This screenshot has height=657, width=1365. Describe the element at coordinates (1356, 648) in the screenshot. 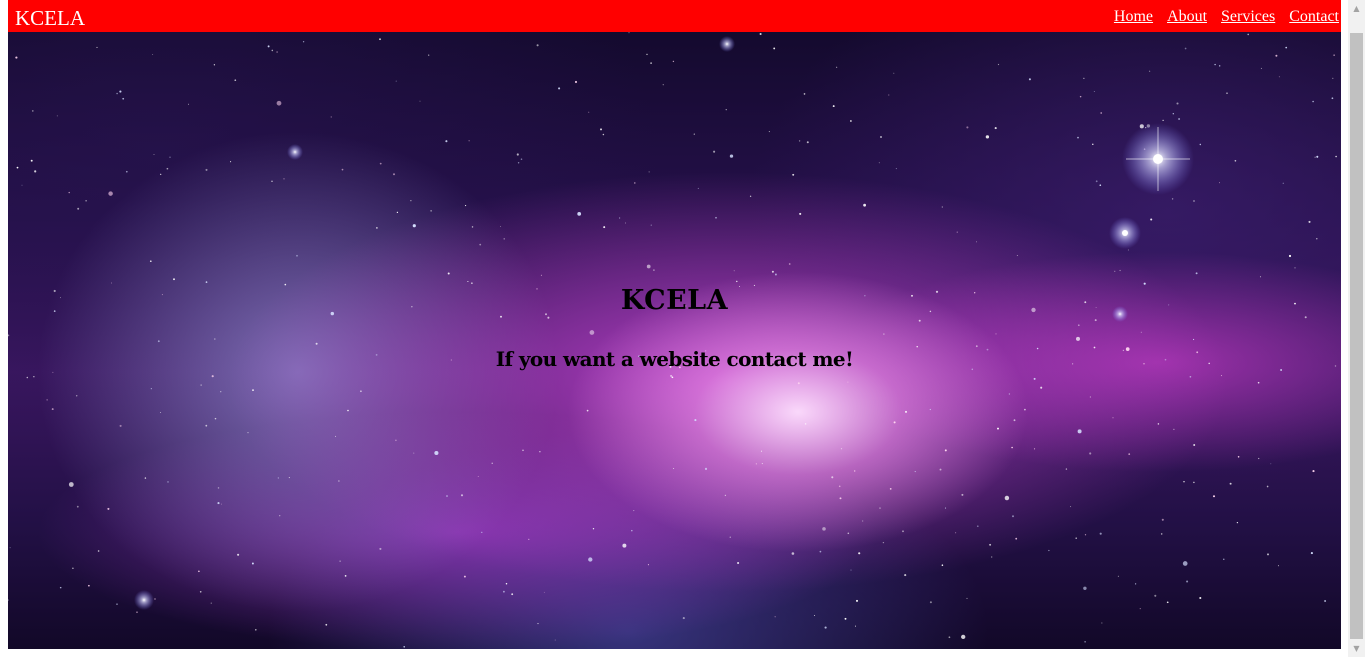

I see `scroll-down-arrow-icon: ▼` at that location.